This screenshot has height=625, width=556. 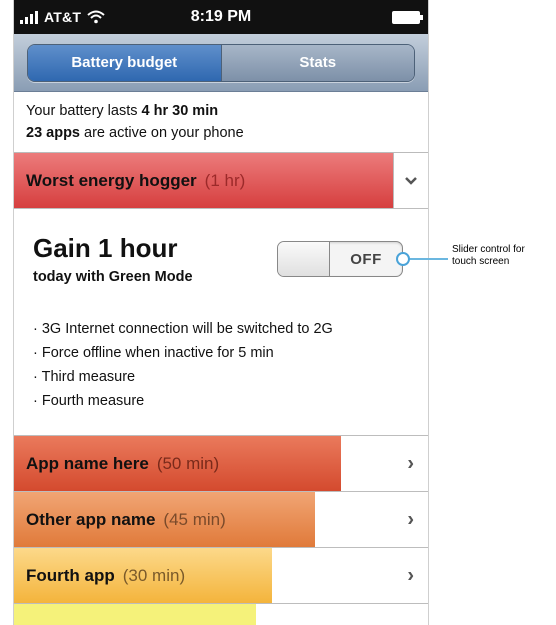 I want to click on green-mode-toggle: OFF, so click(x=340, y=259).